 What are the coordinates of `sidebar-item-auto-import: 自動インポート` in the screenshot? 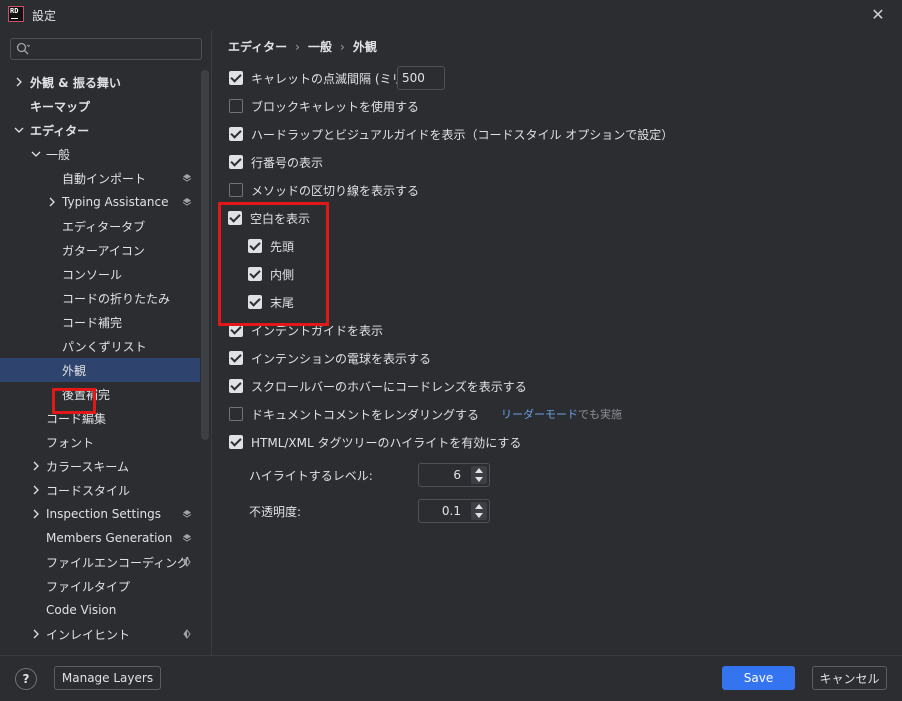 It's located at (100, 178).